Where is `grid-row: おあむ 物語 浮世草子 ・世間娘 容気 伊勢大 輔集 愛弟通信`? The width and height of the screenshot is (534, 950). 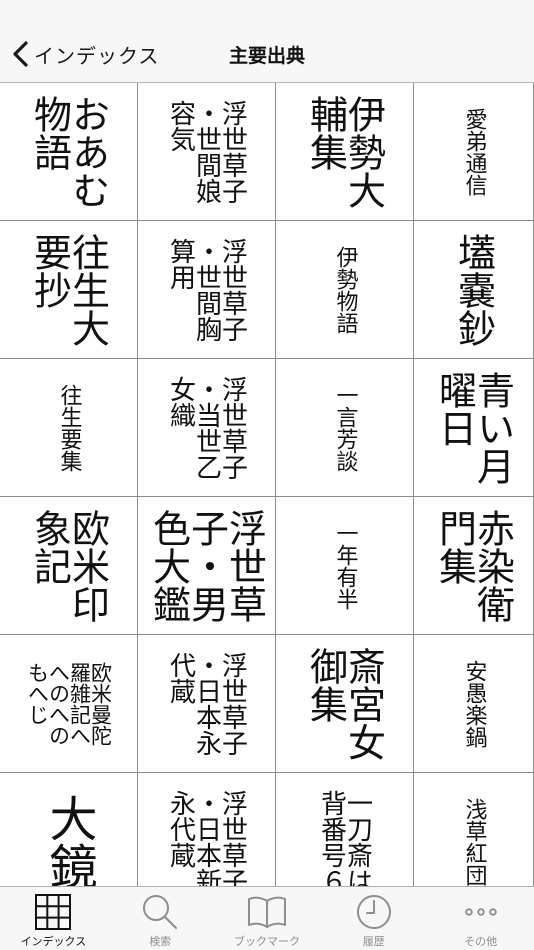
grid-row: おあむ 物語 浮世草子 ・世間娘 容気 伊勢大 輔集 愛弟通信 is located at coordinates (267, 152).